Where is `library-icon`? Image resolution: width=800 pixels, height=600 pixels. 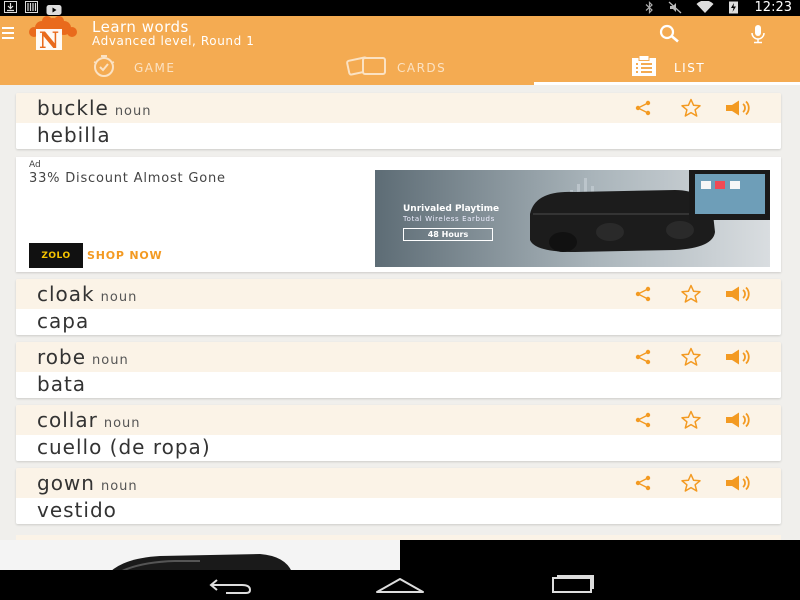
library-icon is located at coordinates (31, 7).